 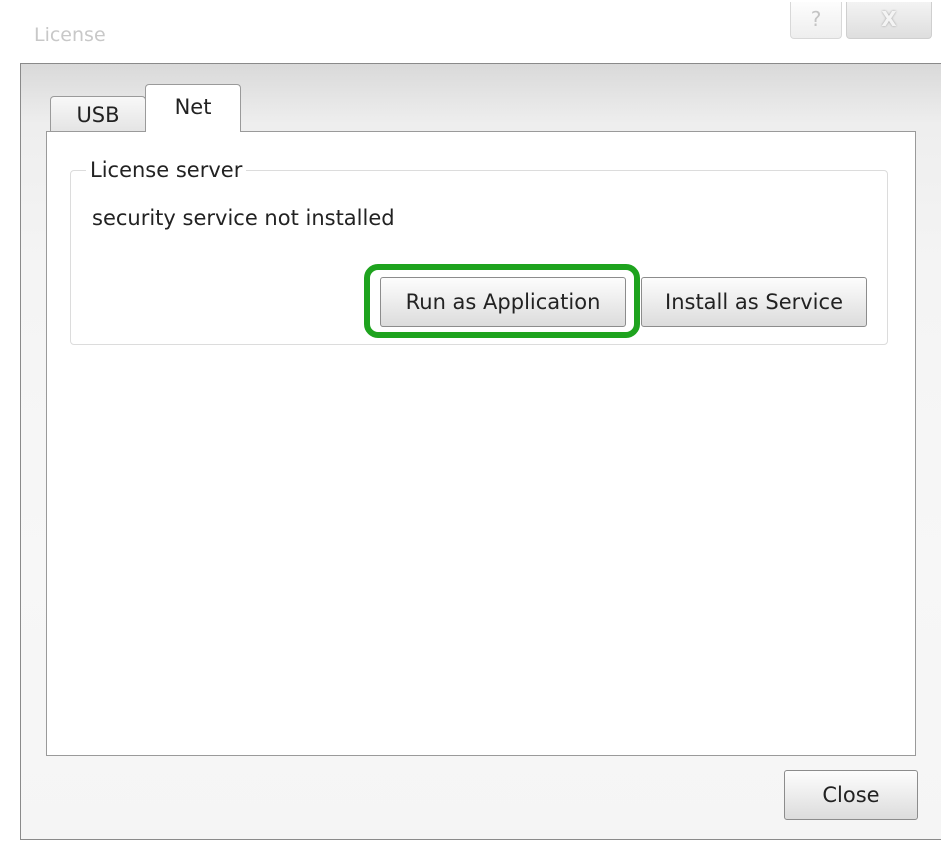 What do you see at coordinates (98, 114) in the screenshot?
I see `tab-usb: USB` at bounding box center [98, 114].